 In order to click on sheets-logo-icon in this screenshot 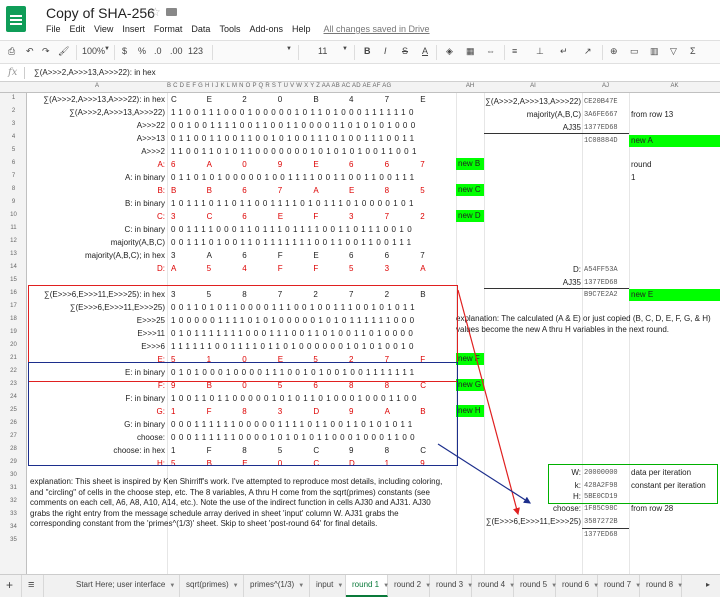, I will do `click(16, 19)`.